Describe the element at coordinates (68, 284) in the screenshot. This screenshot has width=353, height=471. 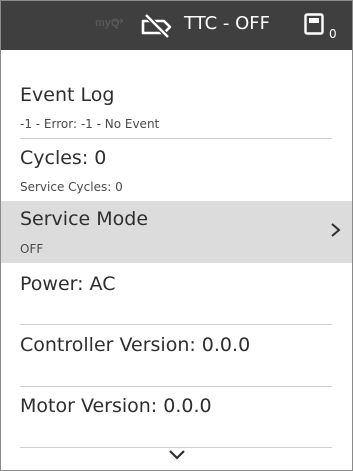
I see `power-title: Power: AC` at that location.